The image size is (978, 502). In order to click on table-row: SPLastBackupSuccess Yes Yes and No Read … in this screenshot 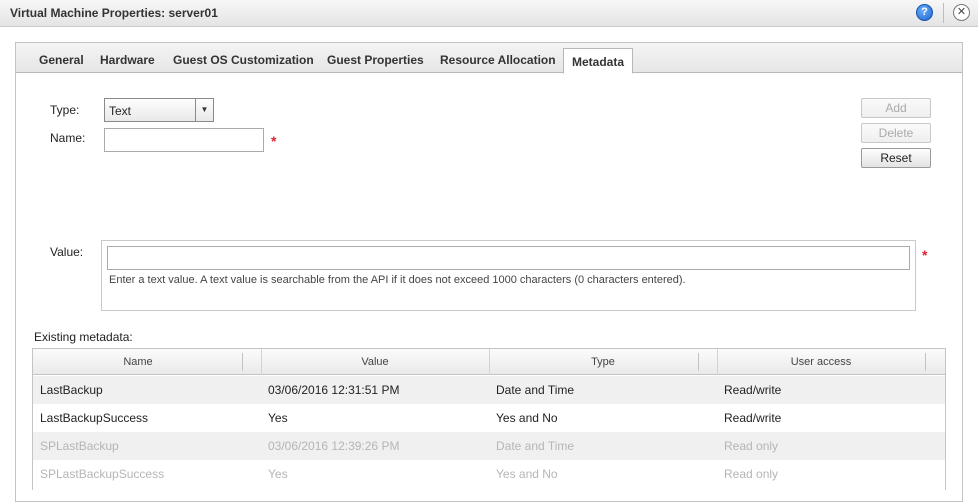, I will do `click(489, 474)`.